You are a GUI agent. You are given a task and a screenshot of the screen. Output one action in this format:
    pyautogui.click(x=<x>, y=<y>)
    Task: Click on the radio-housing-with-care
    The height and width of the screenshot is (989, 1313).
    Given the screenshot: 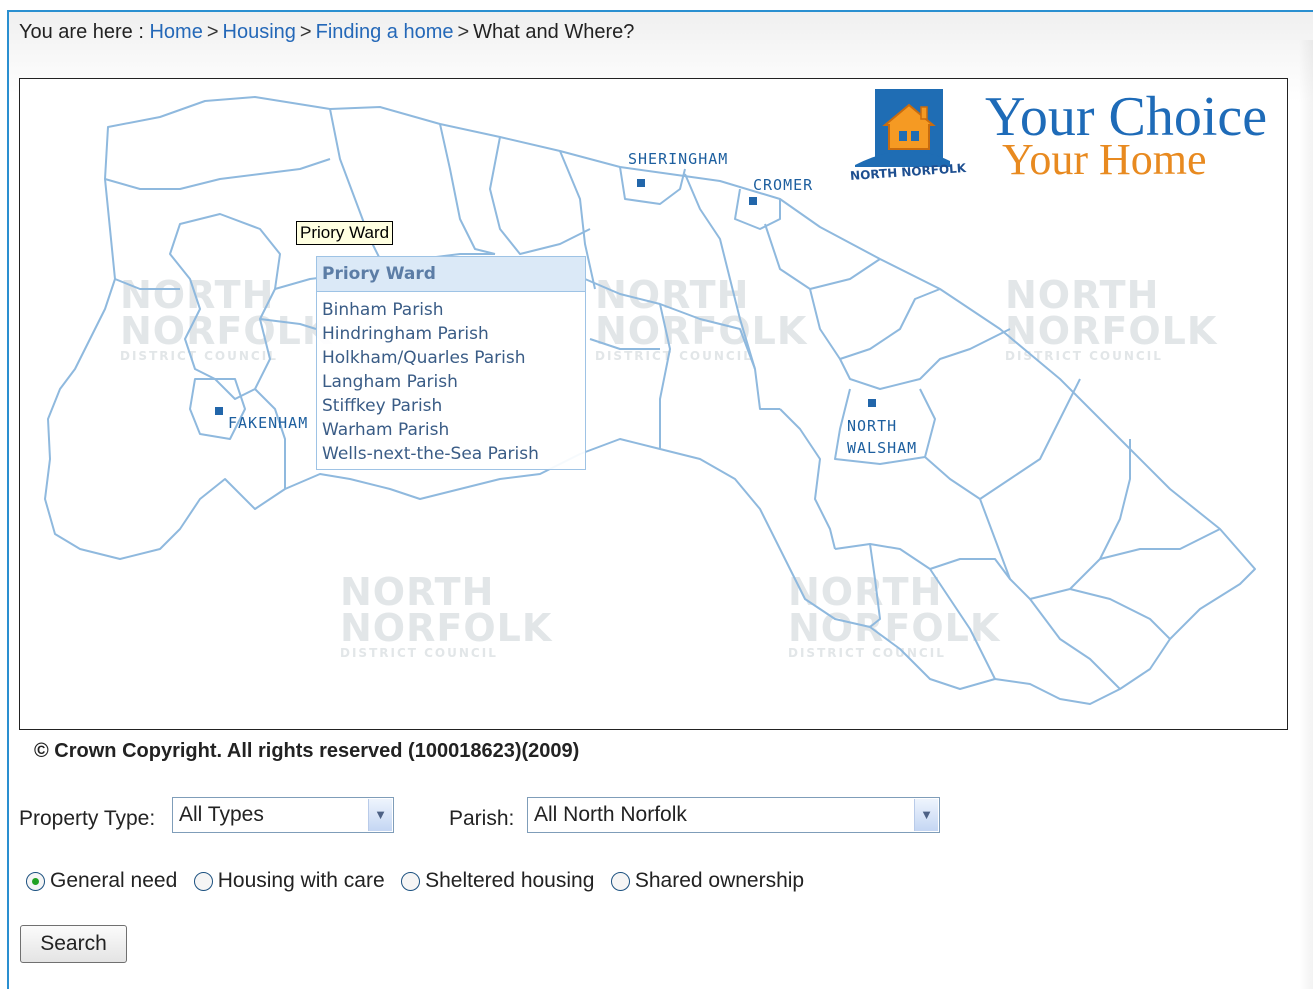 What is the action you would take?
    pyautogui.click(x=203, y=881)
    